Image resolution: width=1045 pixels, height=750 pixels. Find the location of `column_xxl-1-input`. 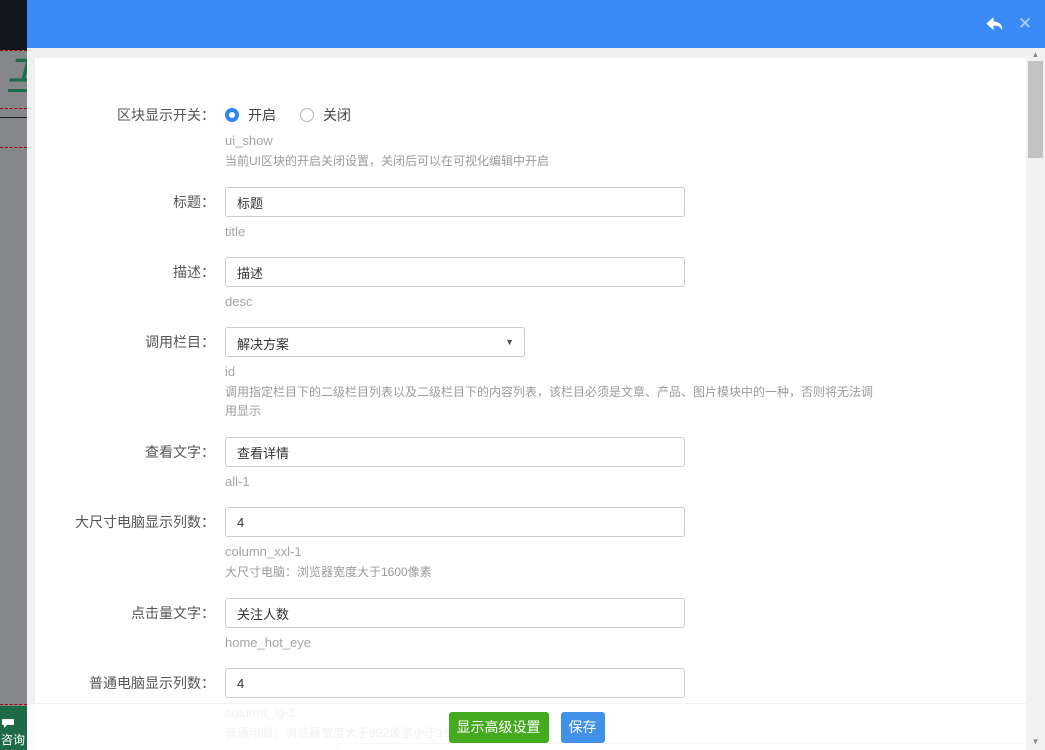

column_xxl-1-input is located at coordinates (455, 522).